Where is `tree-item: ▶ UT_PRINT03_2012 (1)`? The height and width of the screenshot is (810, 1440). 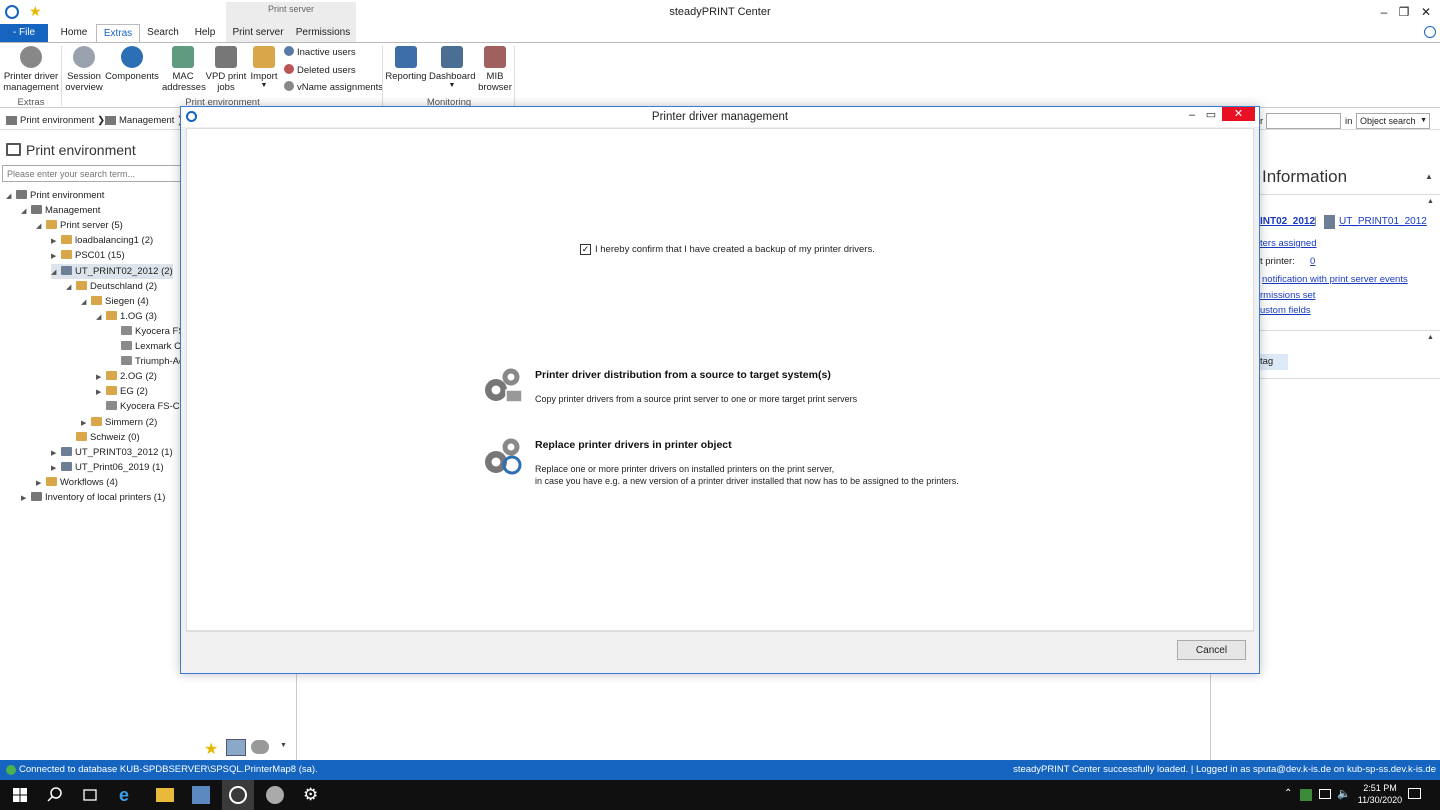
tree-item: ▶ UT_PRINT03_2012 (1) is located at coordinates (112, 452).